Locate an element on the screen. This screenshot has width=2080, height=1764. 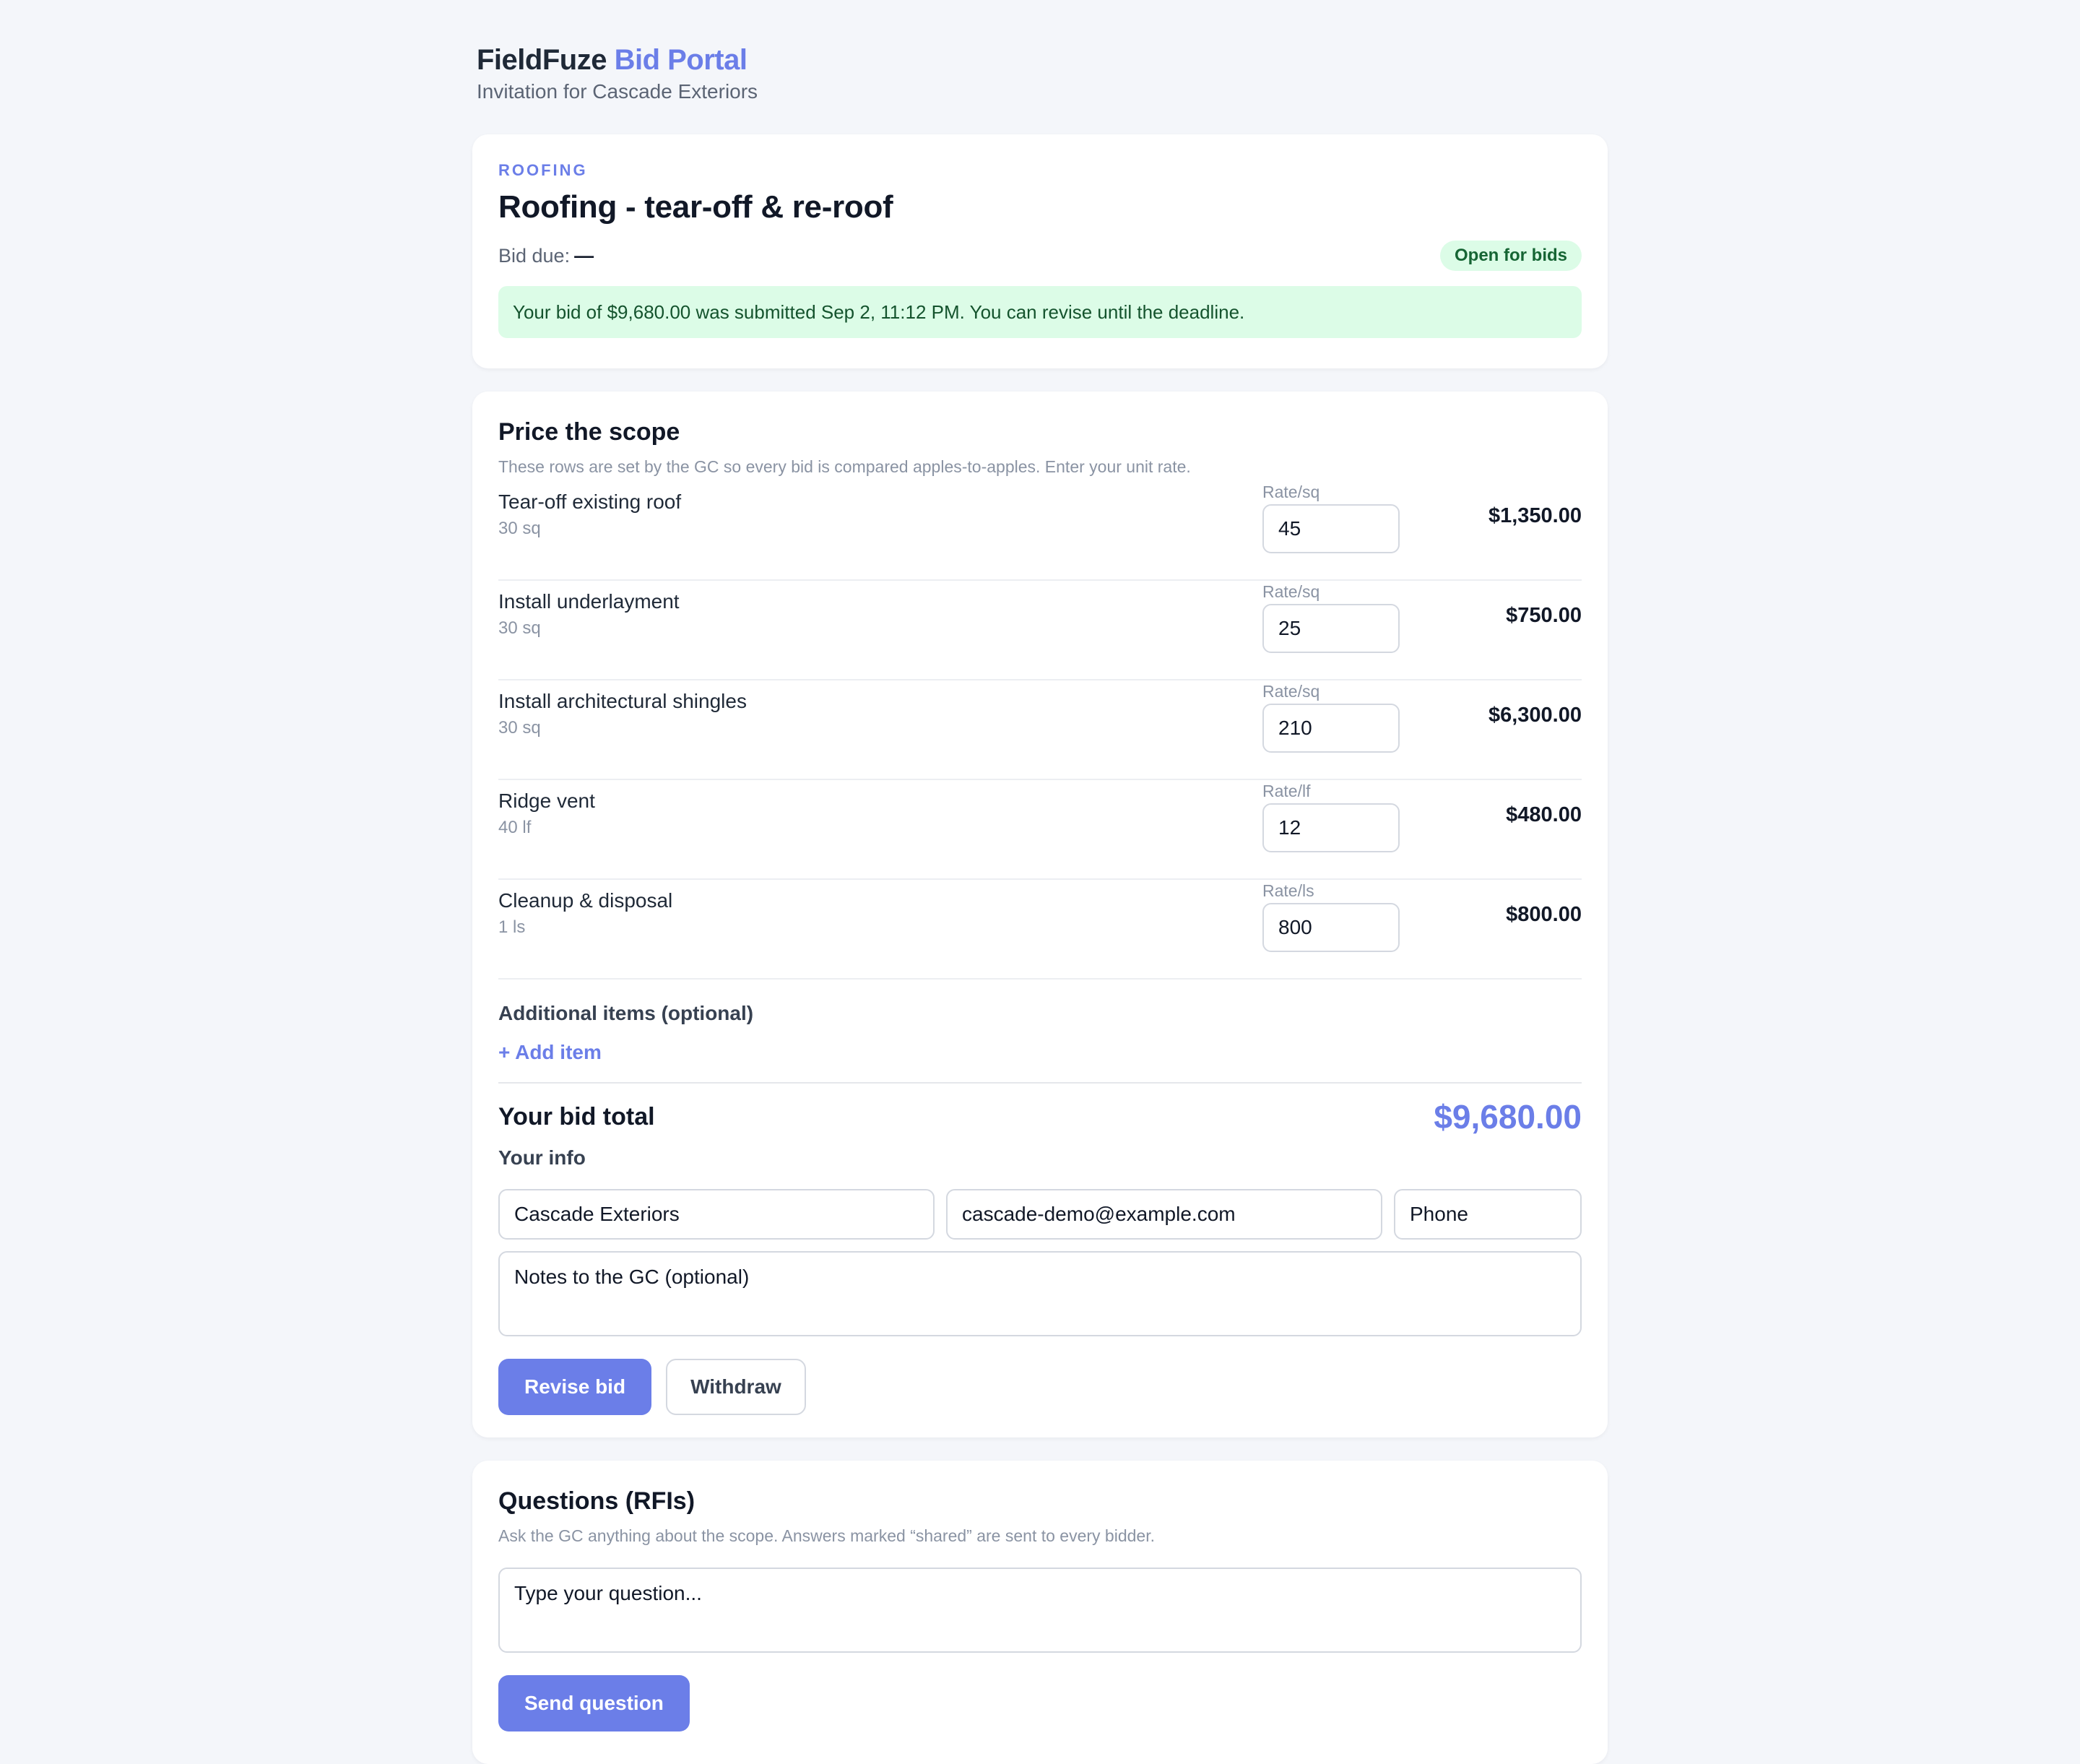
line-name: Cleanup & disposal is located at coordinates (585, 901).